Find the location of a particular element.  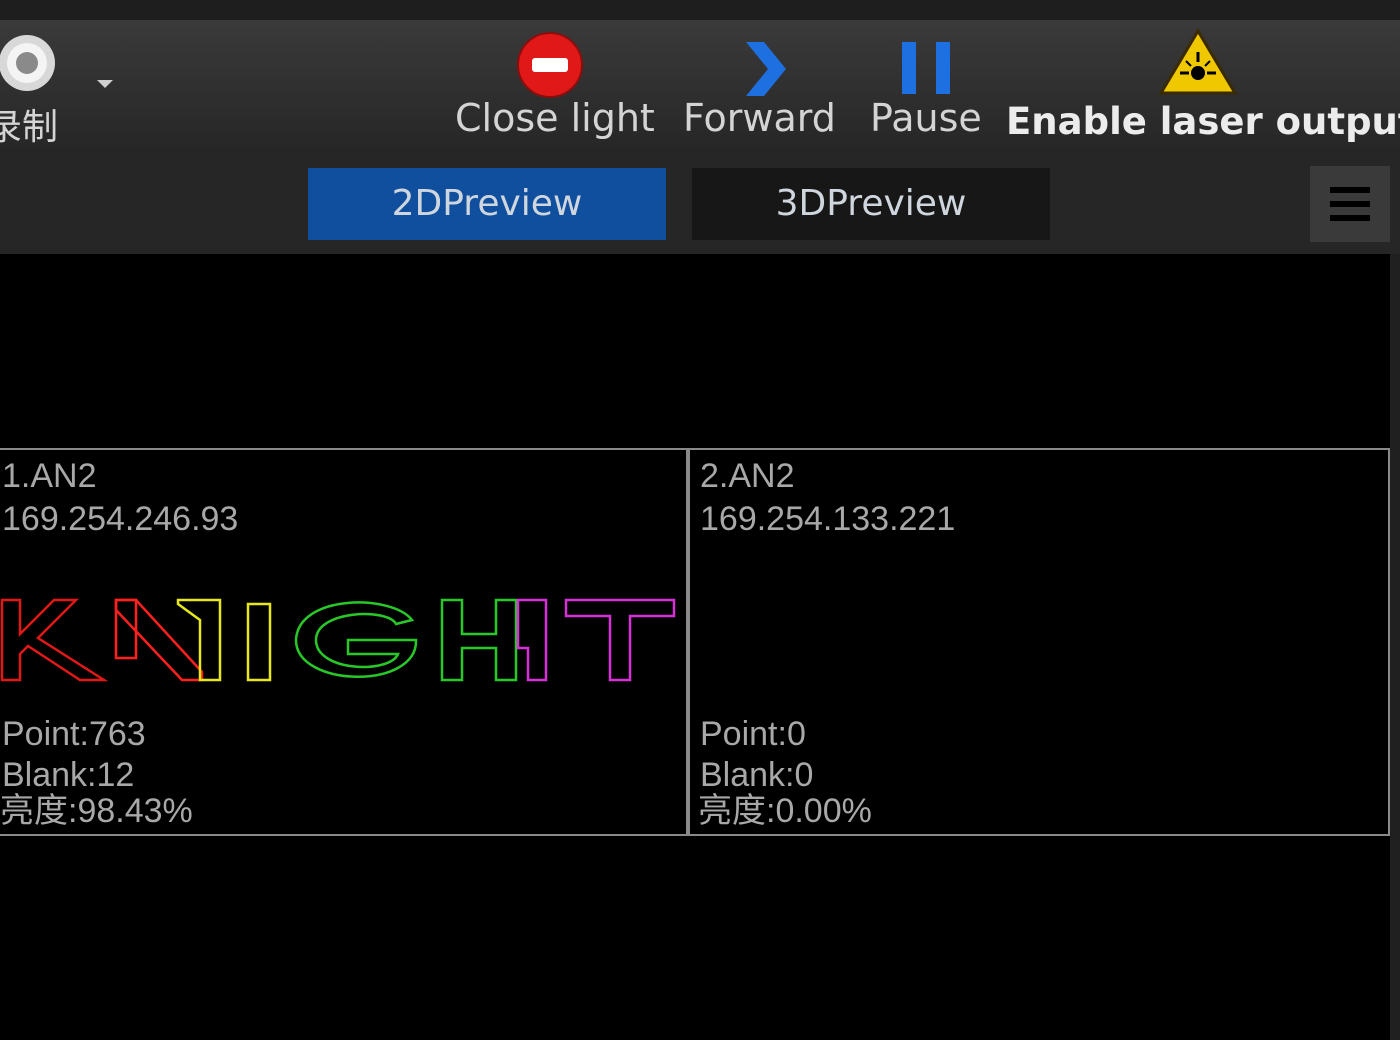

tab-3d-preview: 3DPreview is located at coordinates (871, 204).